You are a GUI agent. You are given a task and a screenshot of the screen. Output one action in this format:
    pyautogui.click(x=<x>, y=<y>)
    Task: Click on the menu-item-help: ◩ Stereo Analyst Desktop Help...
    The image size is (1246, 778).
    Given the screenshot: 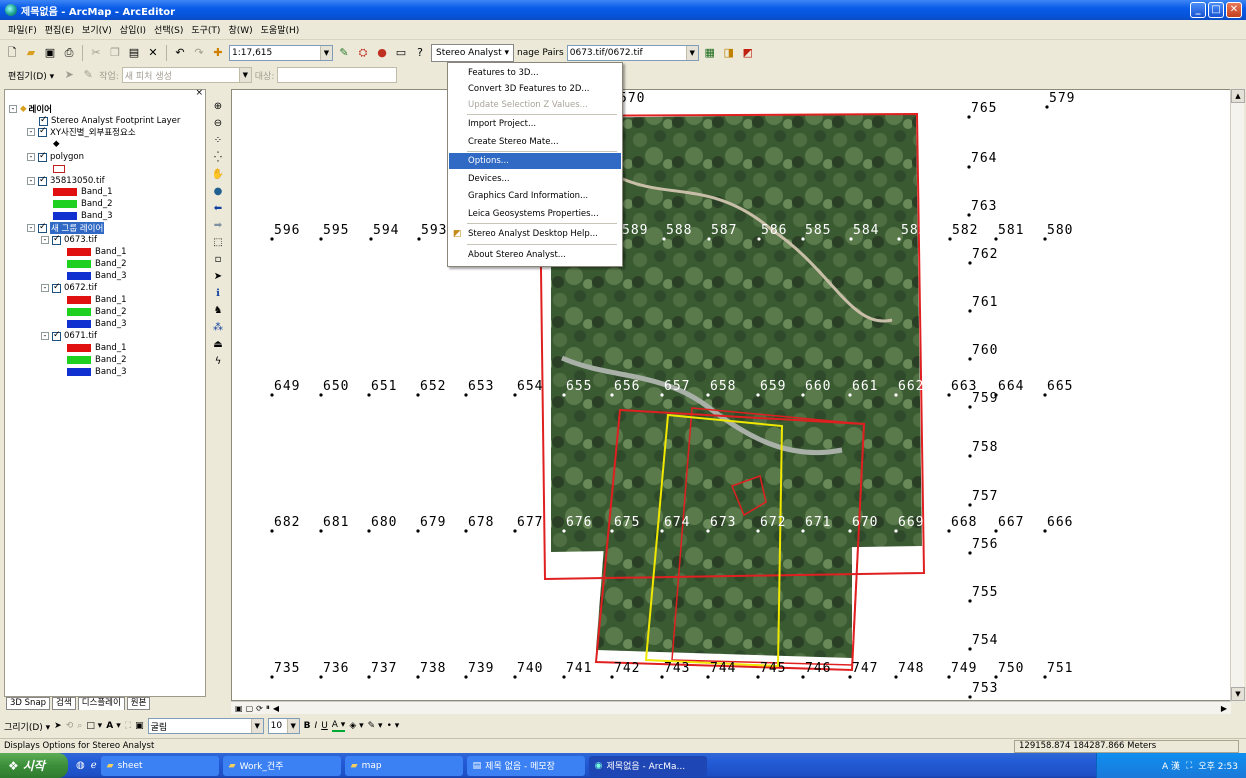 What is the action you would take?
    pyautogui.click(x=535, y=234)
    